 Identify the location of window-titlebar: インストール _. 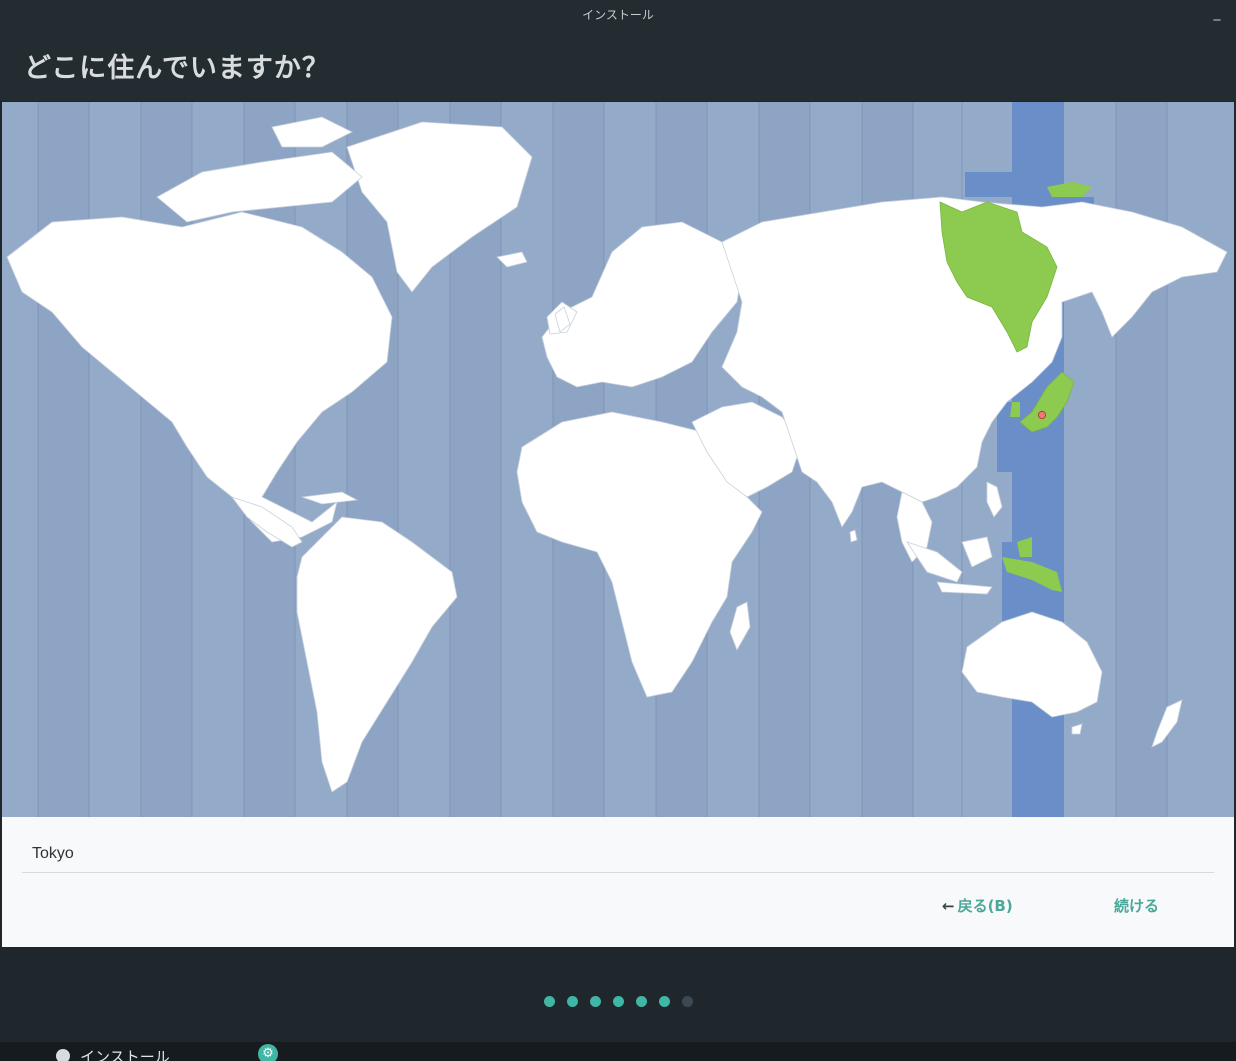
(618, 14).